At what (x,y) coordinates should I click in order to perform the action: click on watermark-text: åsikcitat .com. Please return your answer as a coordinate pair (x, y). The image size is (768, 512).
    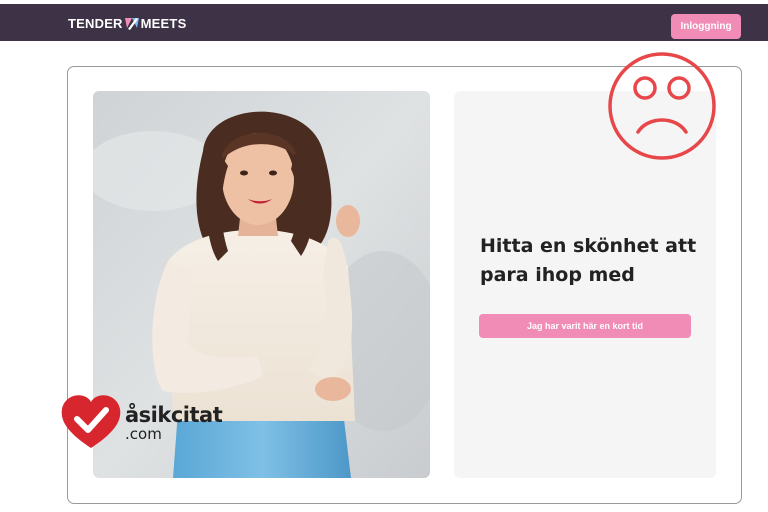
    Looking at the image, I should click on (174, 423).